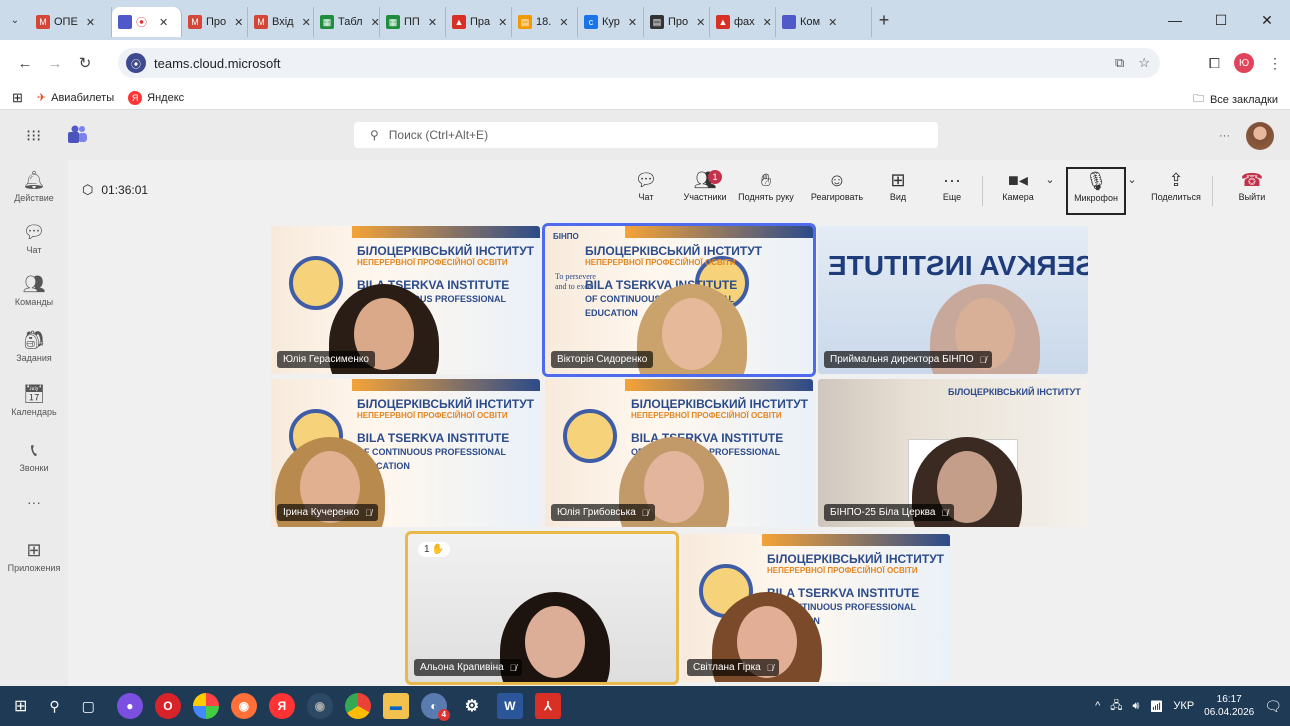  Describe the element at coordinates (1235, 99) in the screenshot. I see `all-bookmarks: 🗀 Все закладки` at that location.